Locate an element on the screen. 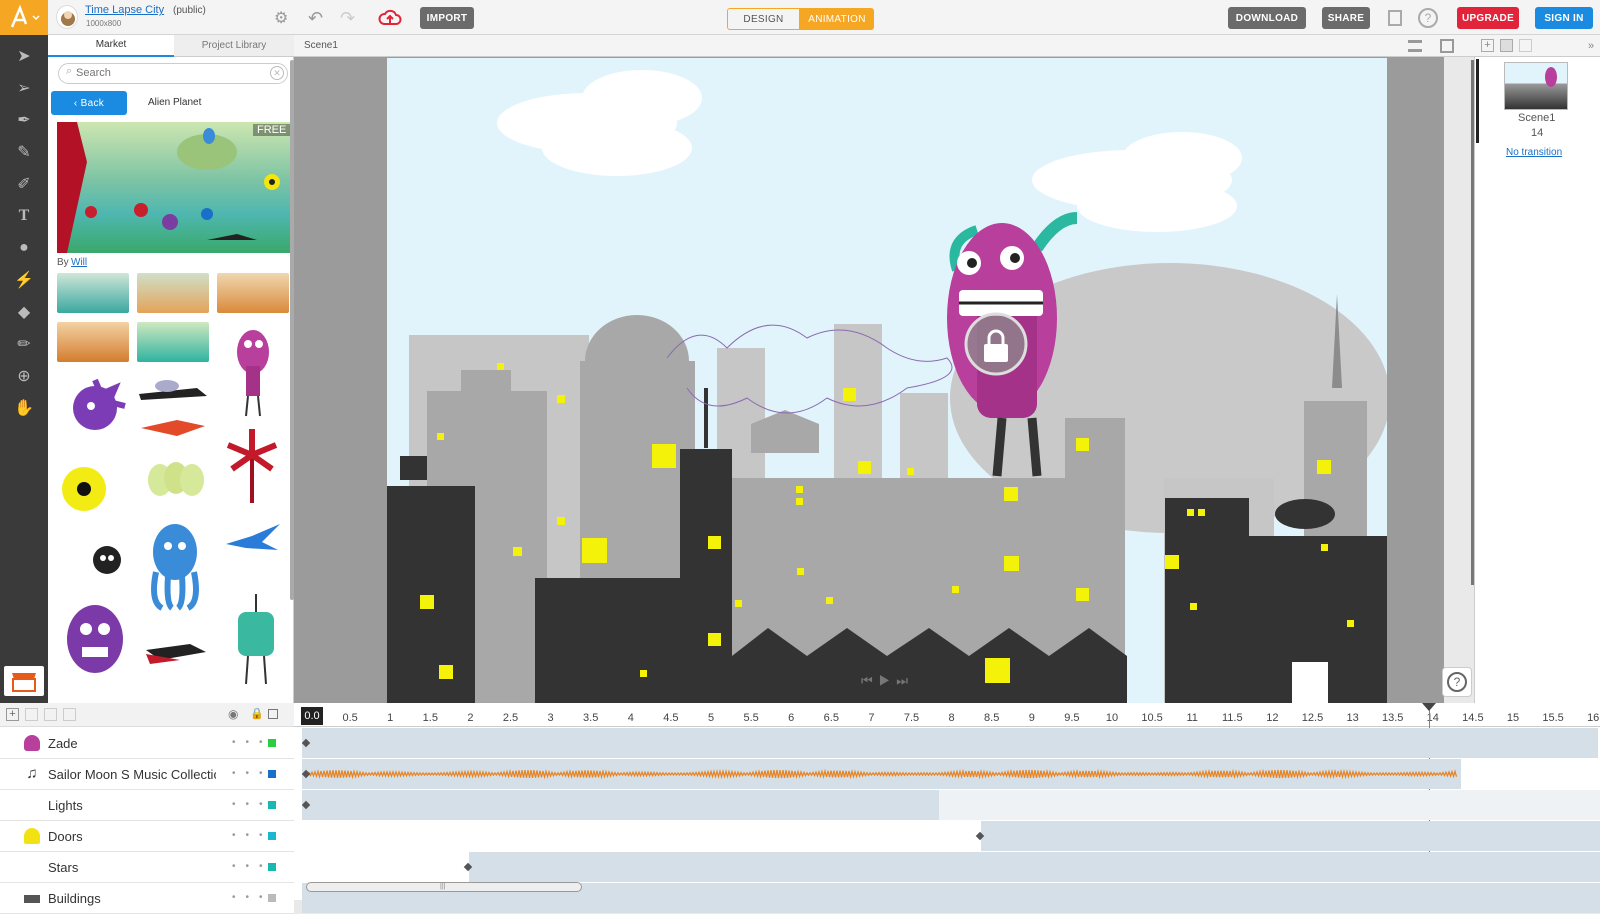  gear-icon: ⚙ is located at coordinates (281, 18).